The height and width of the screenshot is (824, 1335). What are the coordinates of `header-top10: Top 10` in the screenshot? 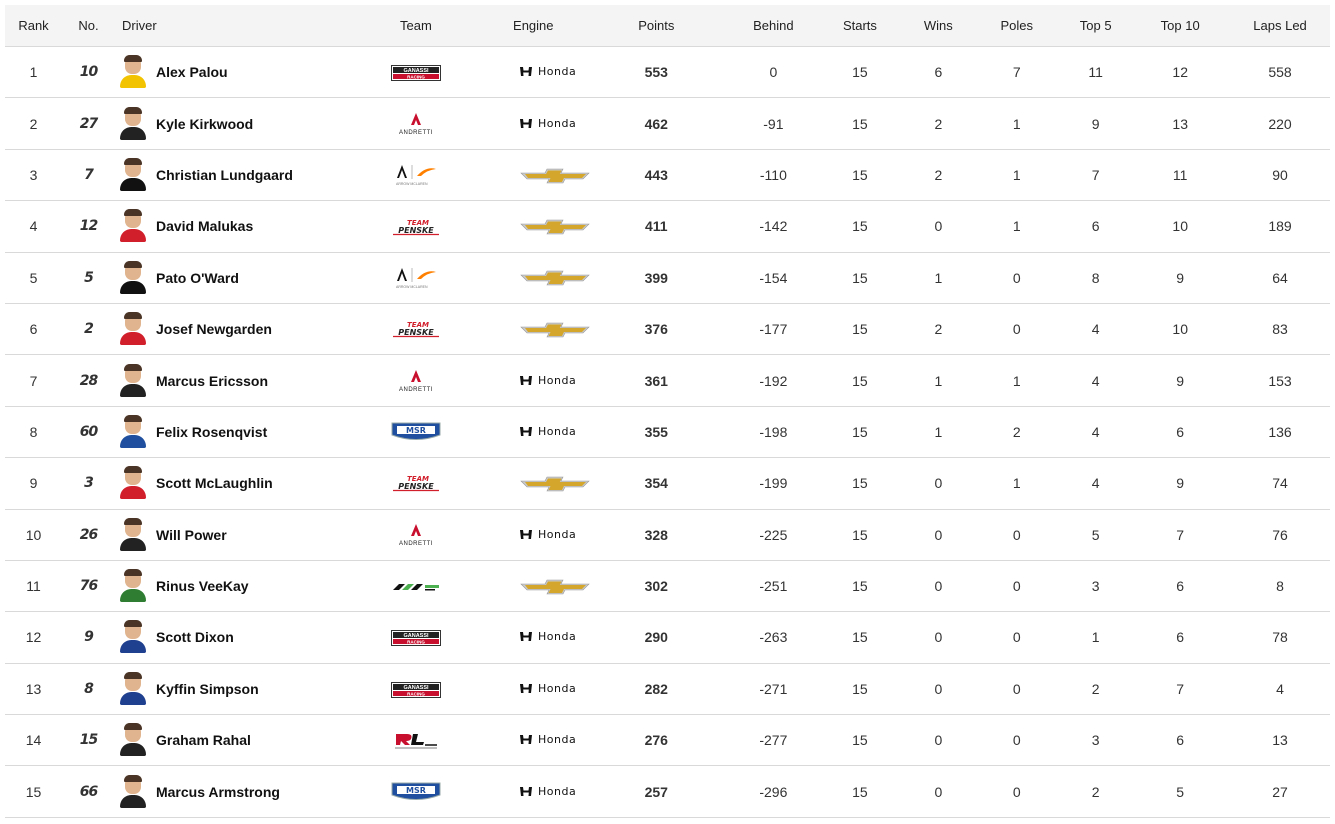 It's located at (1180, 26).